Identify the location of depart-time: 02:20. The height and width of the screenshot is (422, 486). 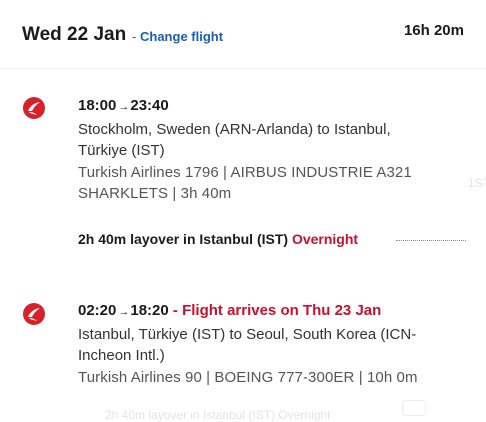
(97, 310).